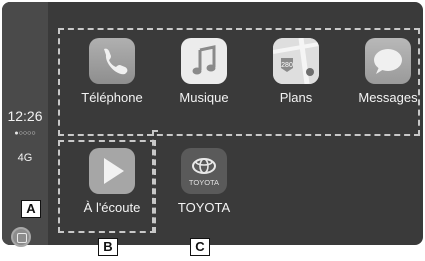 This screenshot has height=261, width=425. What do you see at coordinates (31, 209) in the screenshot?
I see `callout-a: A` at bounding box center [31, 209].